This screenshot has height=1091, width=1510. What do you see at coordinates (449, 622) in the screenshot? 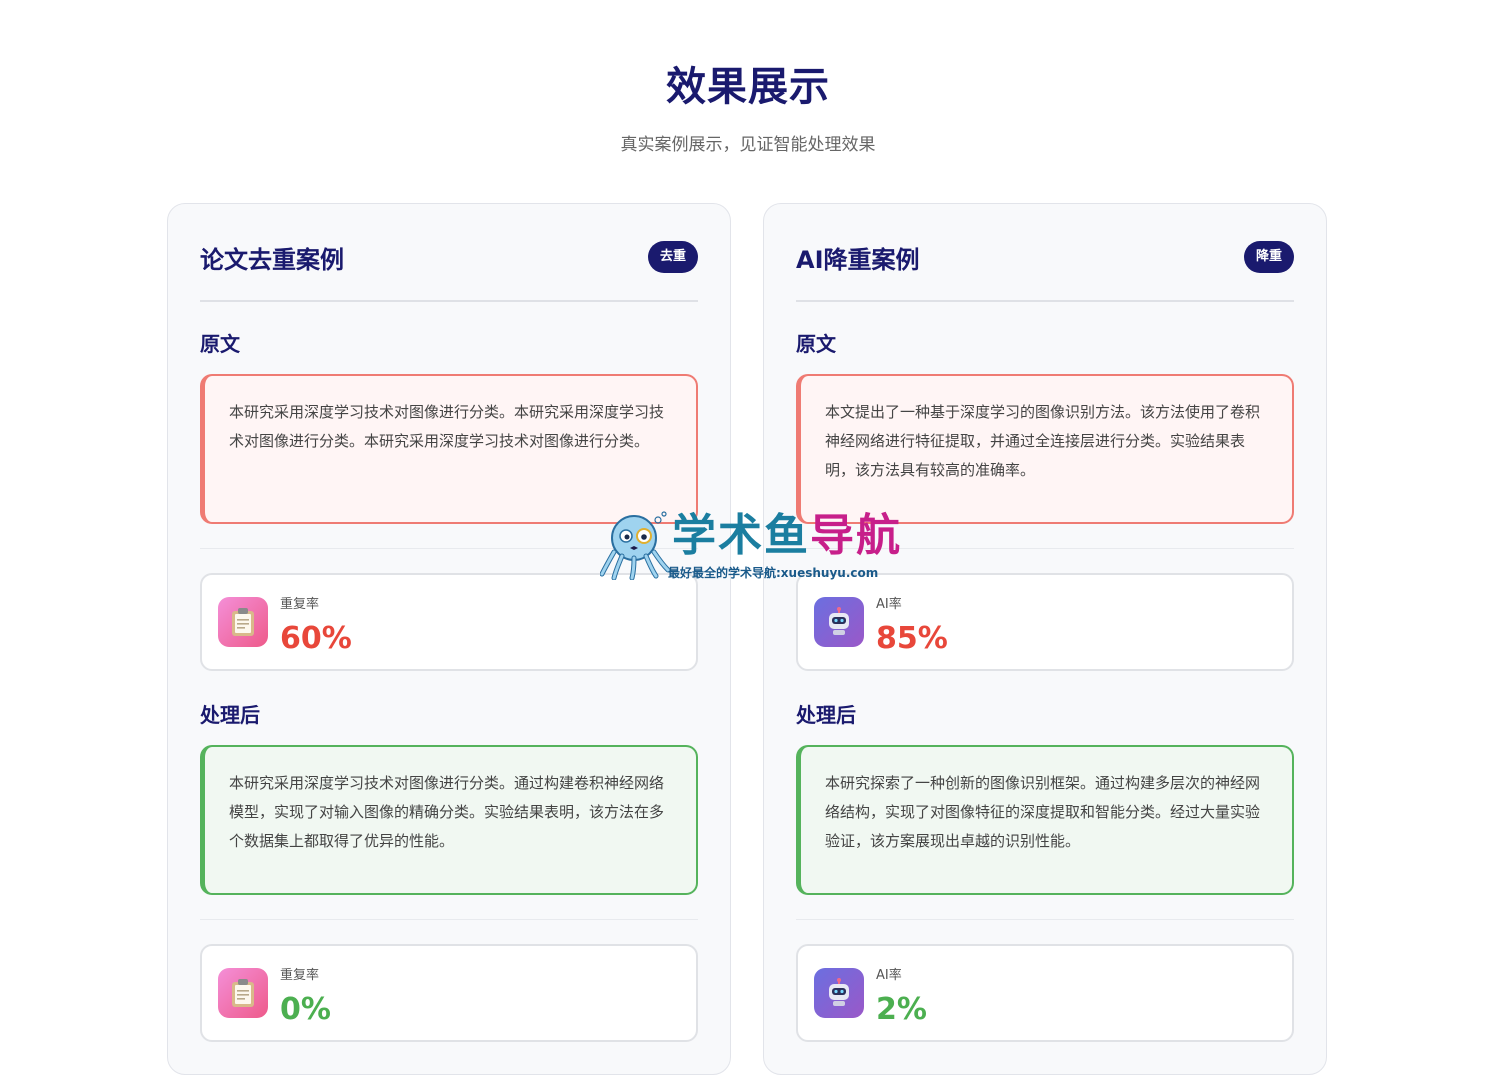
I see `before-stat: 重复率 60%` at bounding box center [449, 622].